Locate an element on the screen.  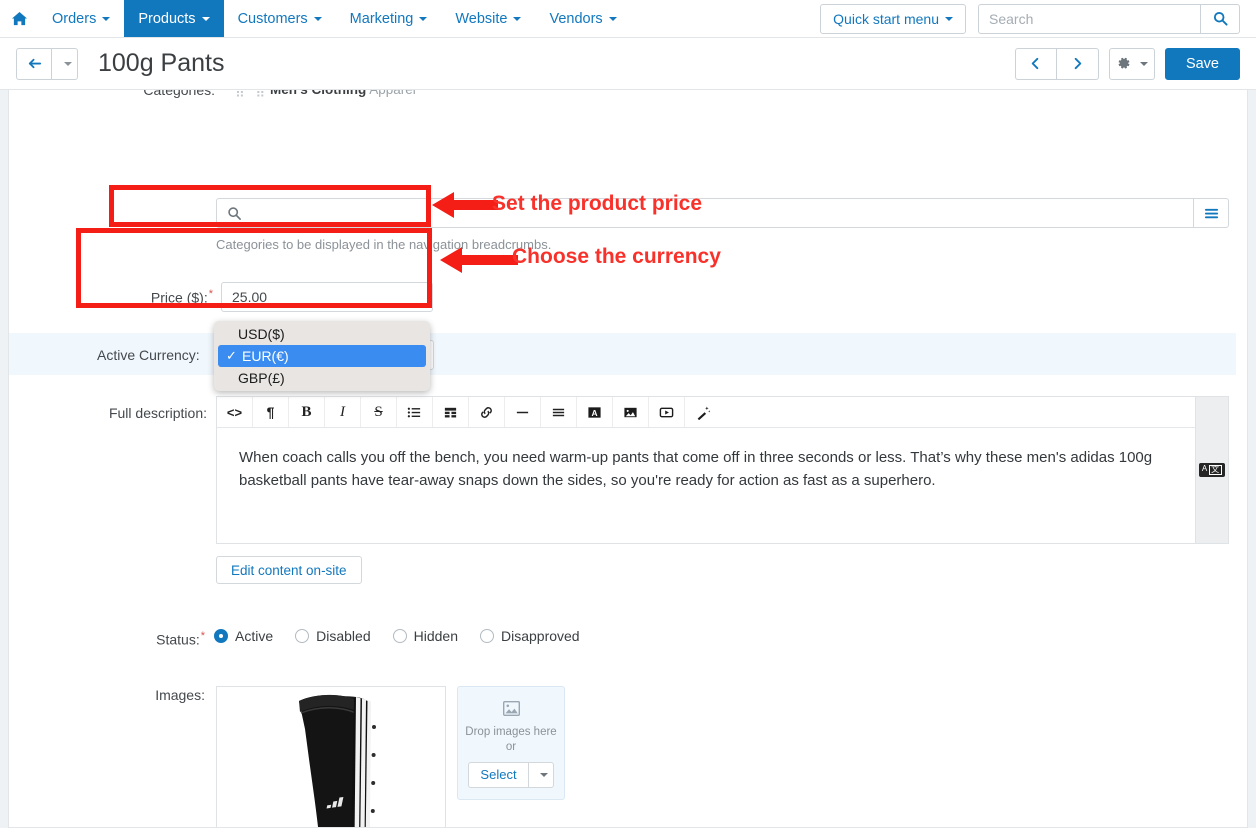
global-search-button is located at coordinates (1220, 18).